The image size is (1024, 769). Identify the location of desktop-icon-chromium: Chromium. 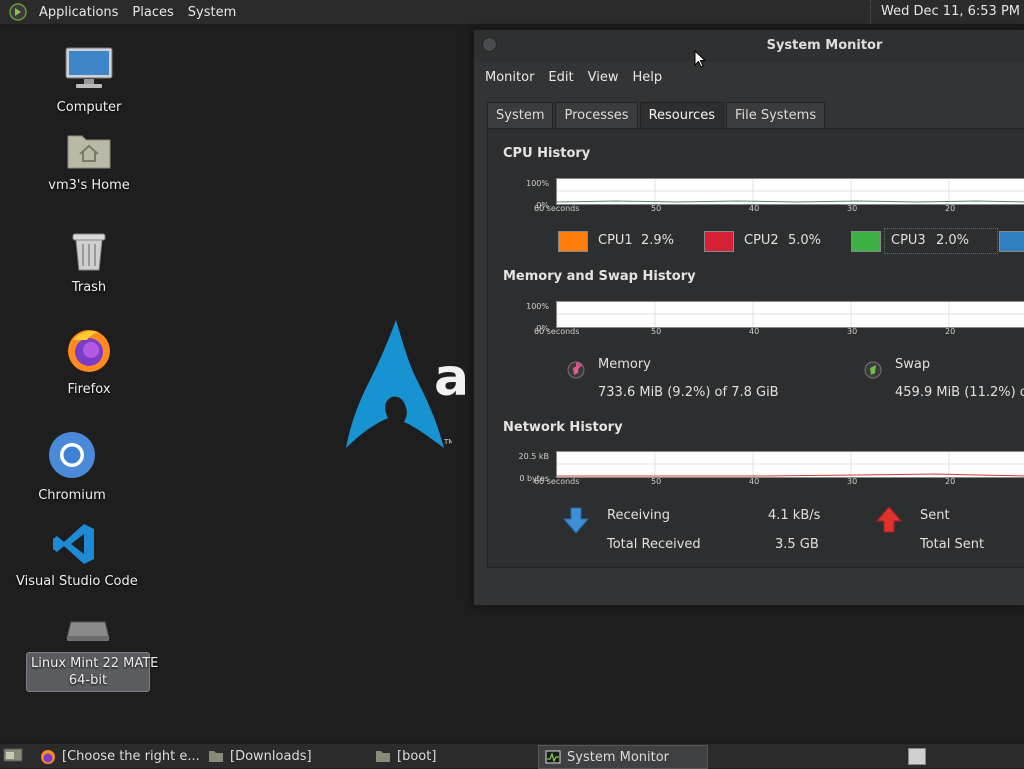
(72, 466).